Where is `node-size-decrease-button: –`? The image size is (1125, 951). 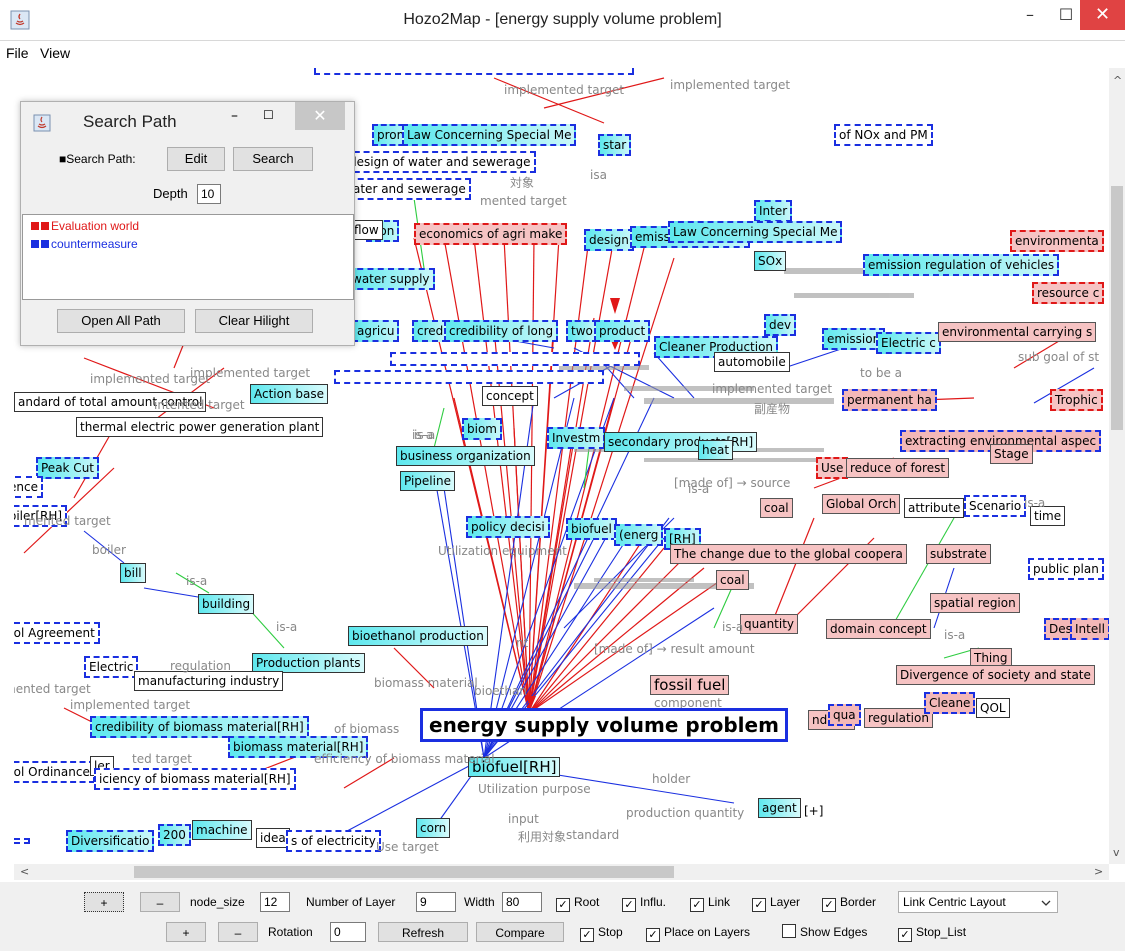 node-size-decrease-button: – is located at coordinates (160, 902).